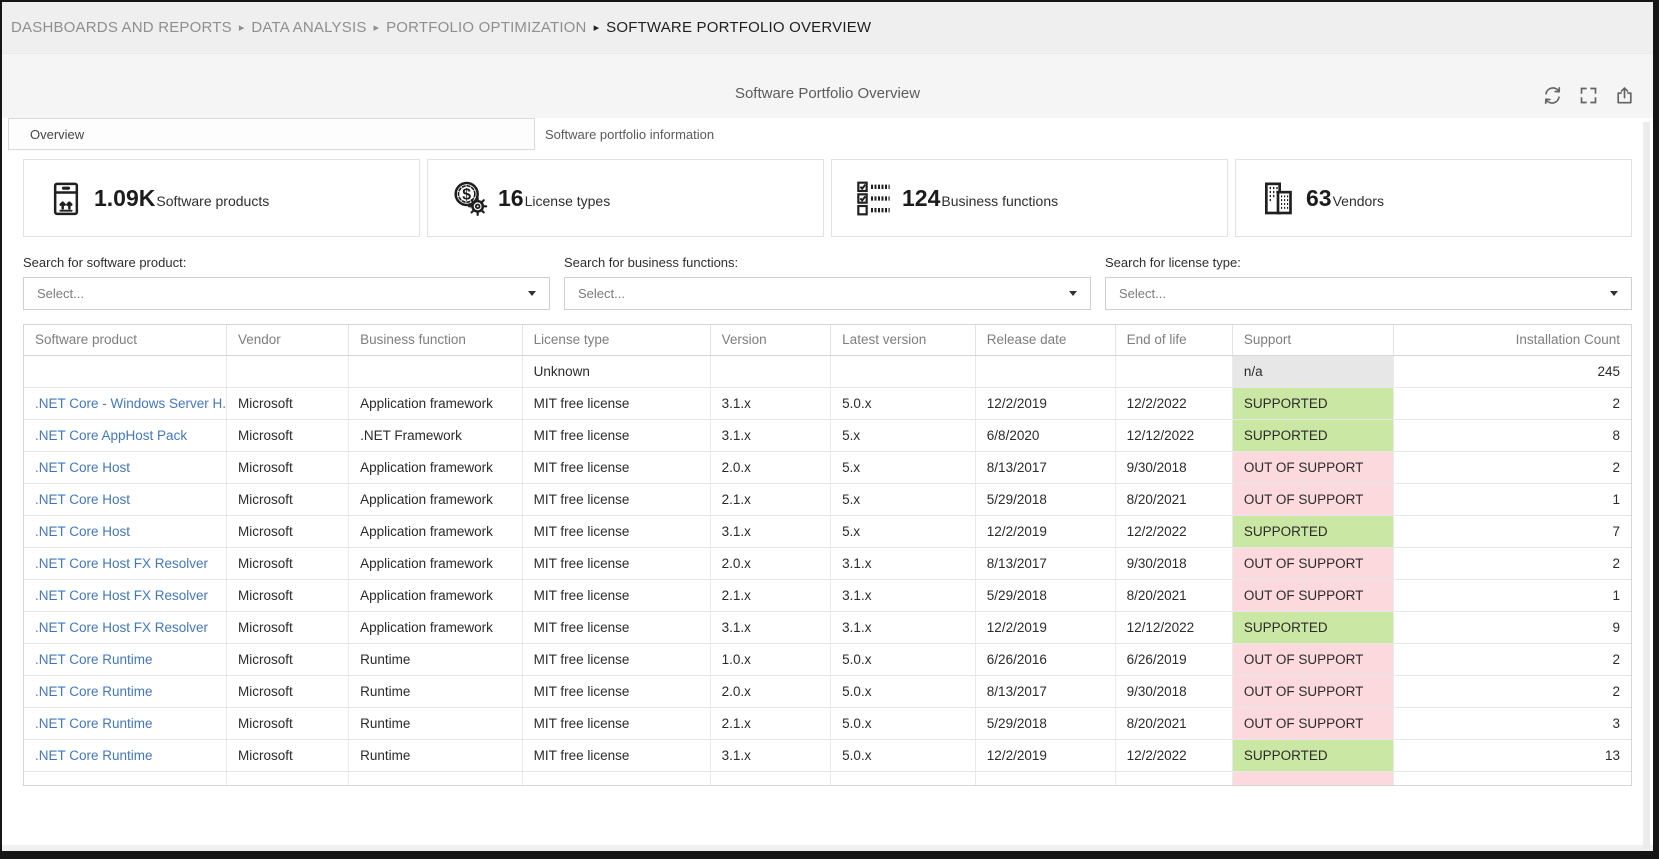  I want to click on column-header-software-product: Software product, so click(125, 340).